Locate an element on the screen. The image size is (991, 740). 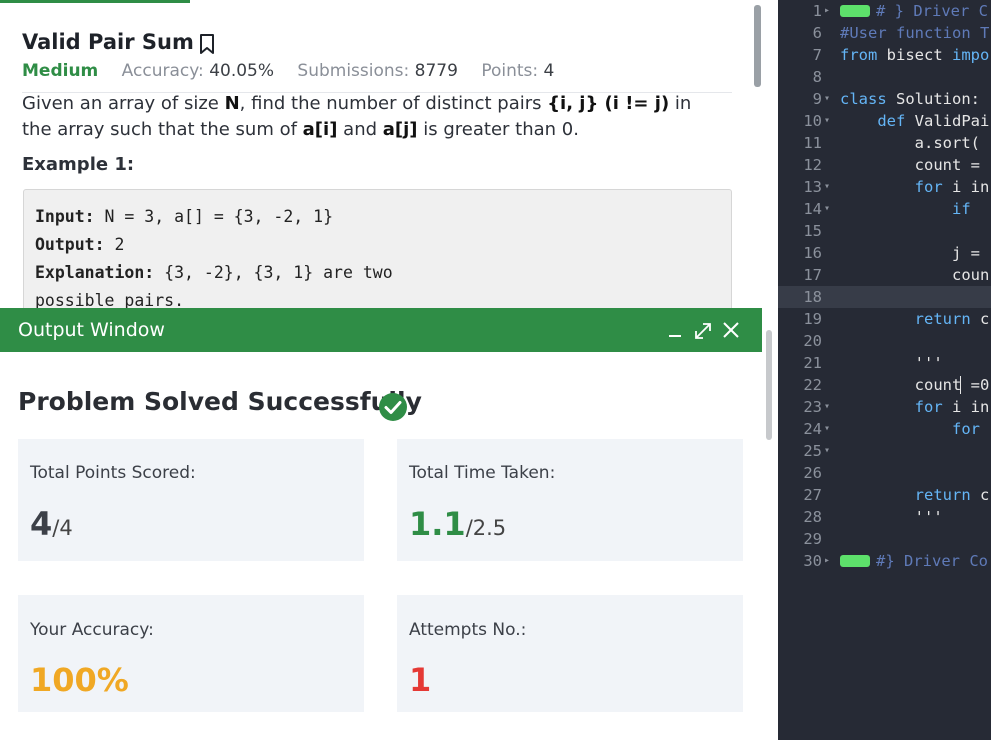
line-number: 16 is located at coordinates (812, 253).